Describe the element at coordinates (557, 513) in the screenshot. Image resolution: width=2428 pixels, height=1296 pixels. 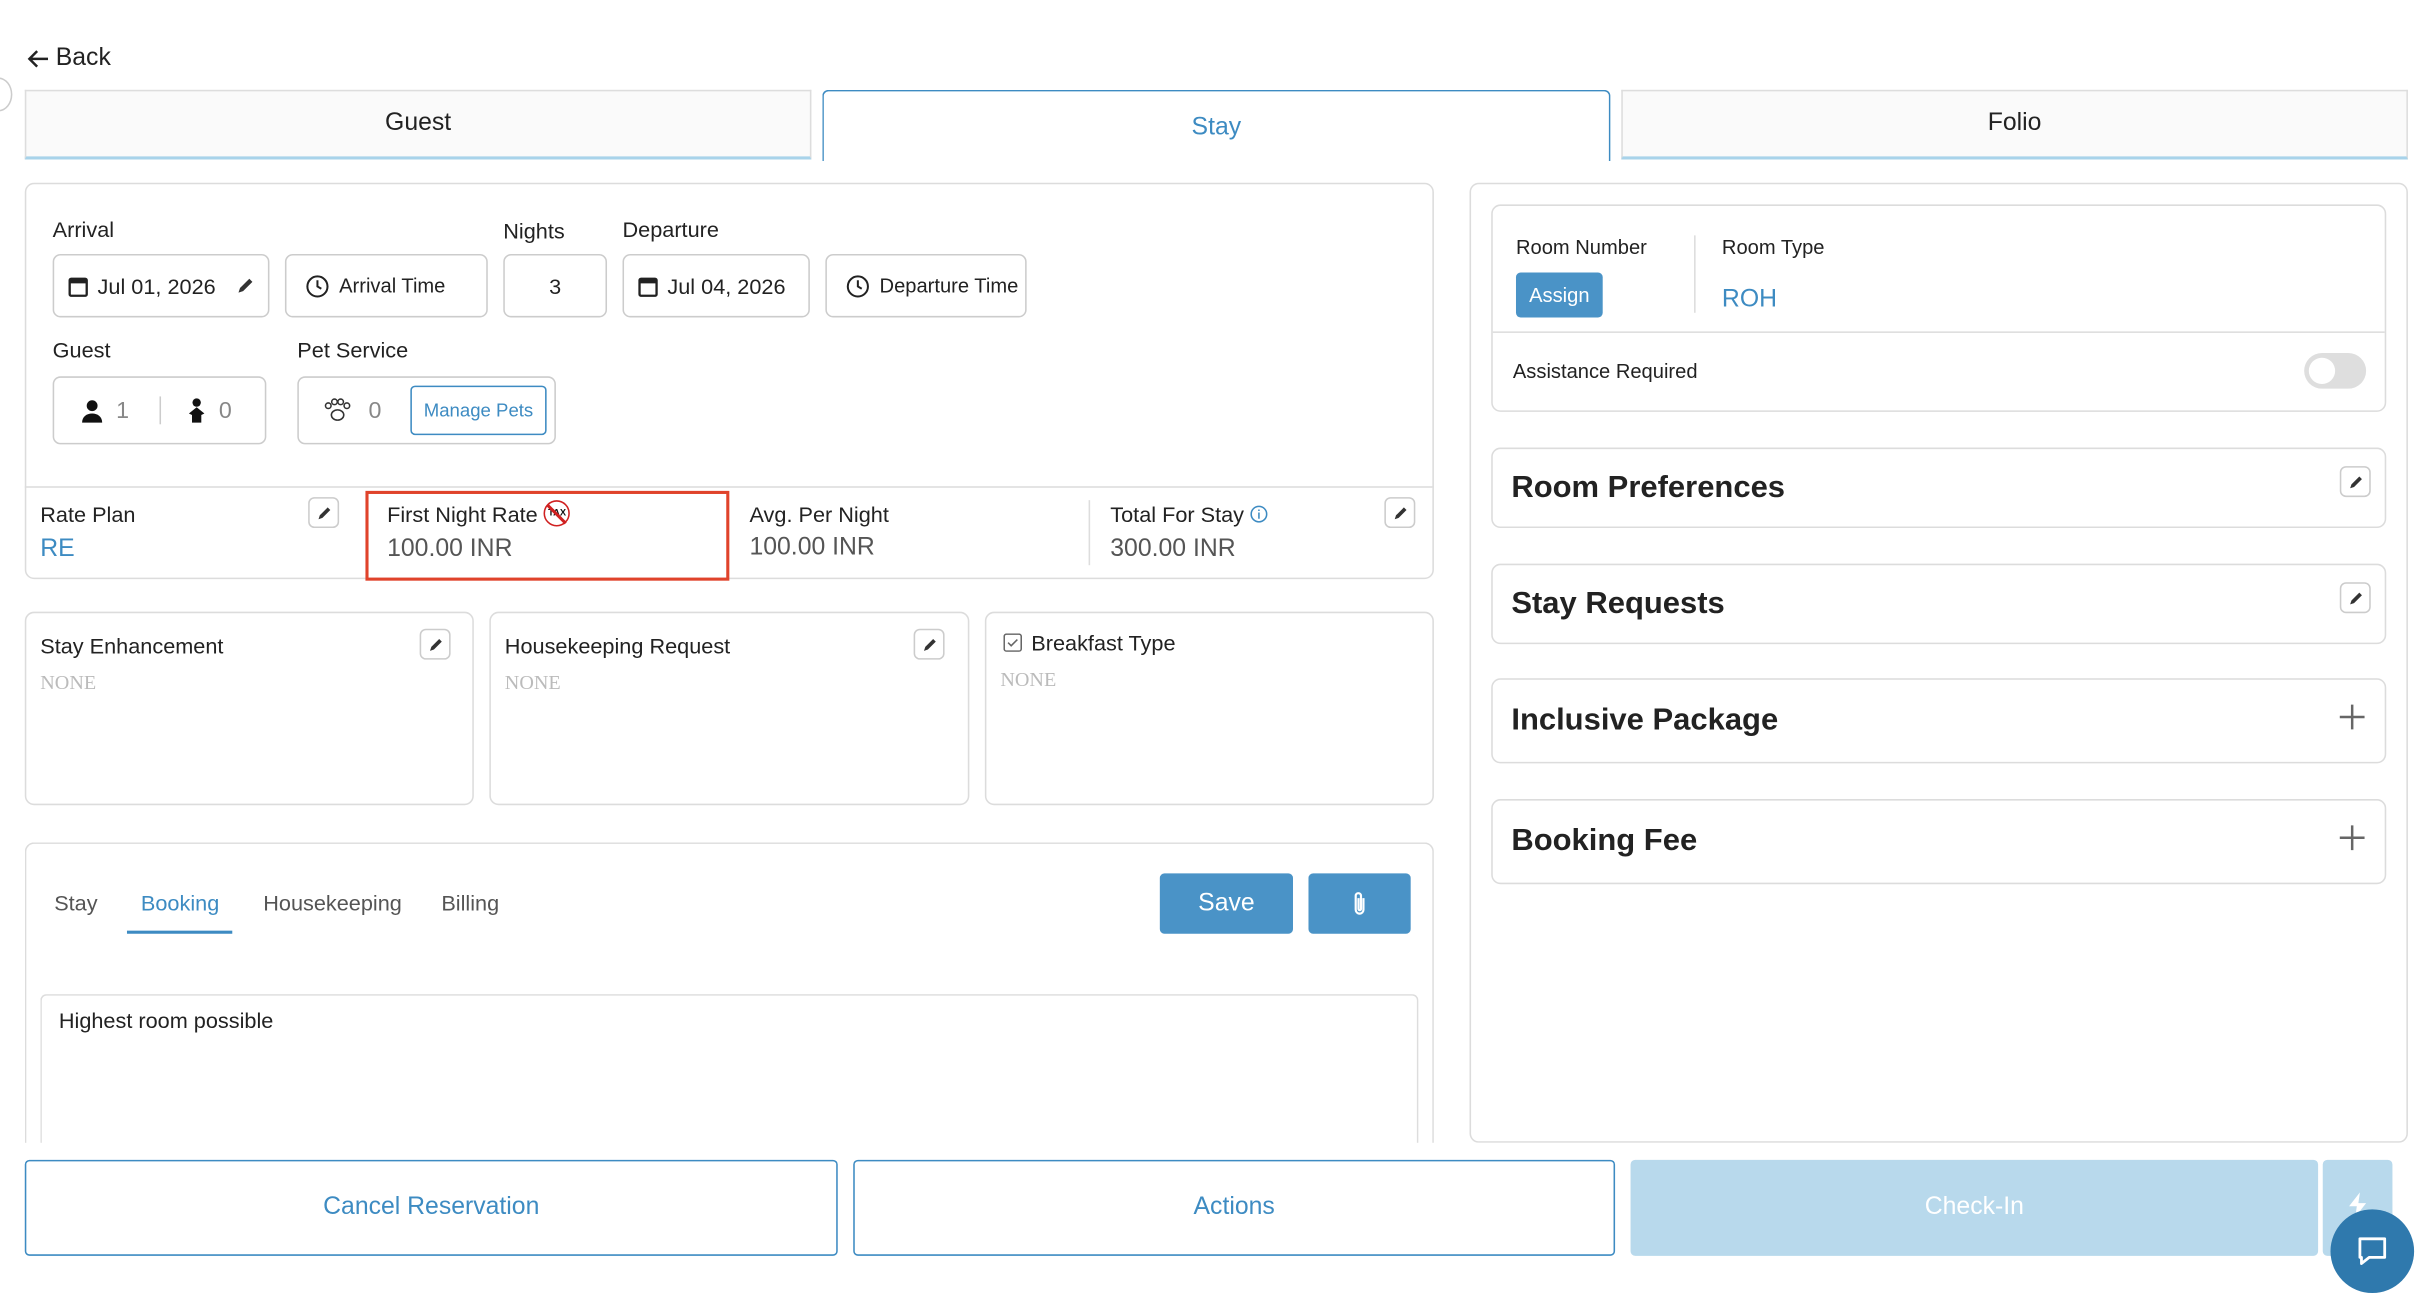
I see `no-tax-icon: TAX` at that location.